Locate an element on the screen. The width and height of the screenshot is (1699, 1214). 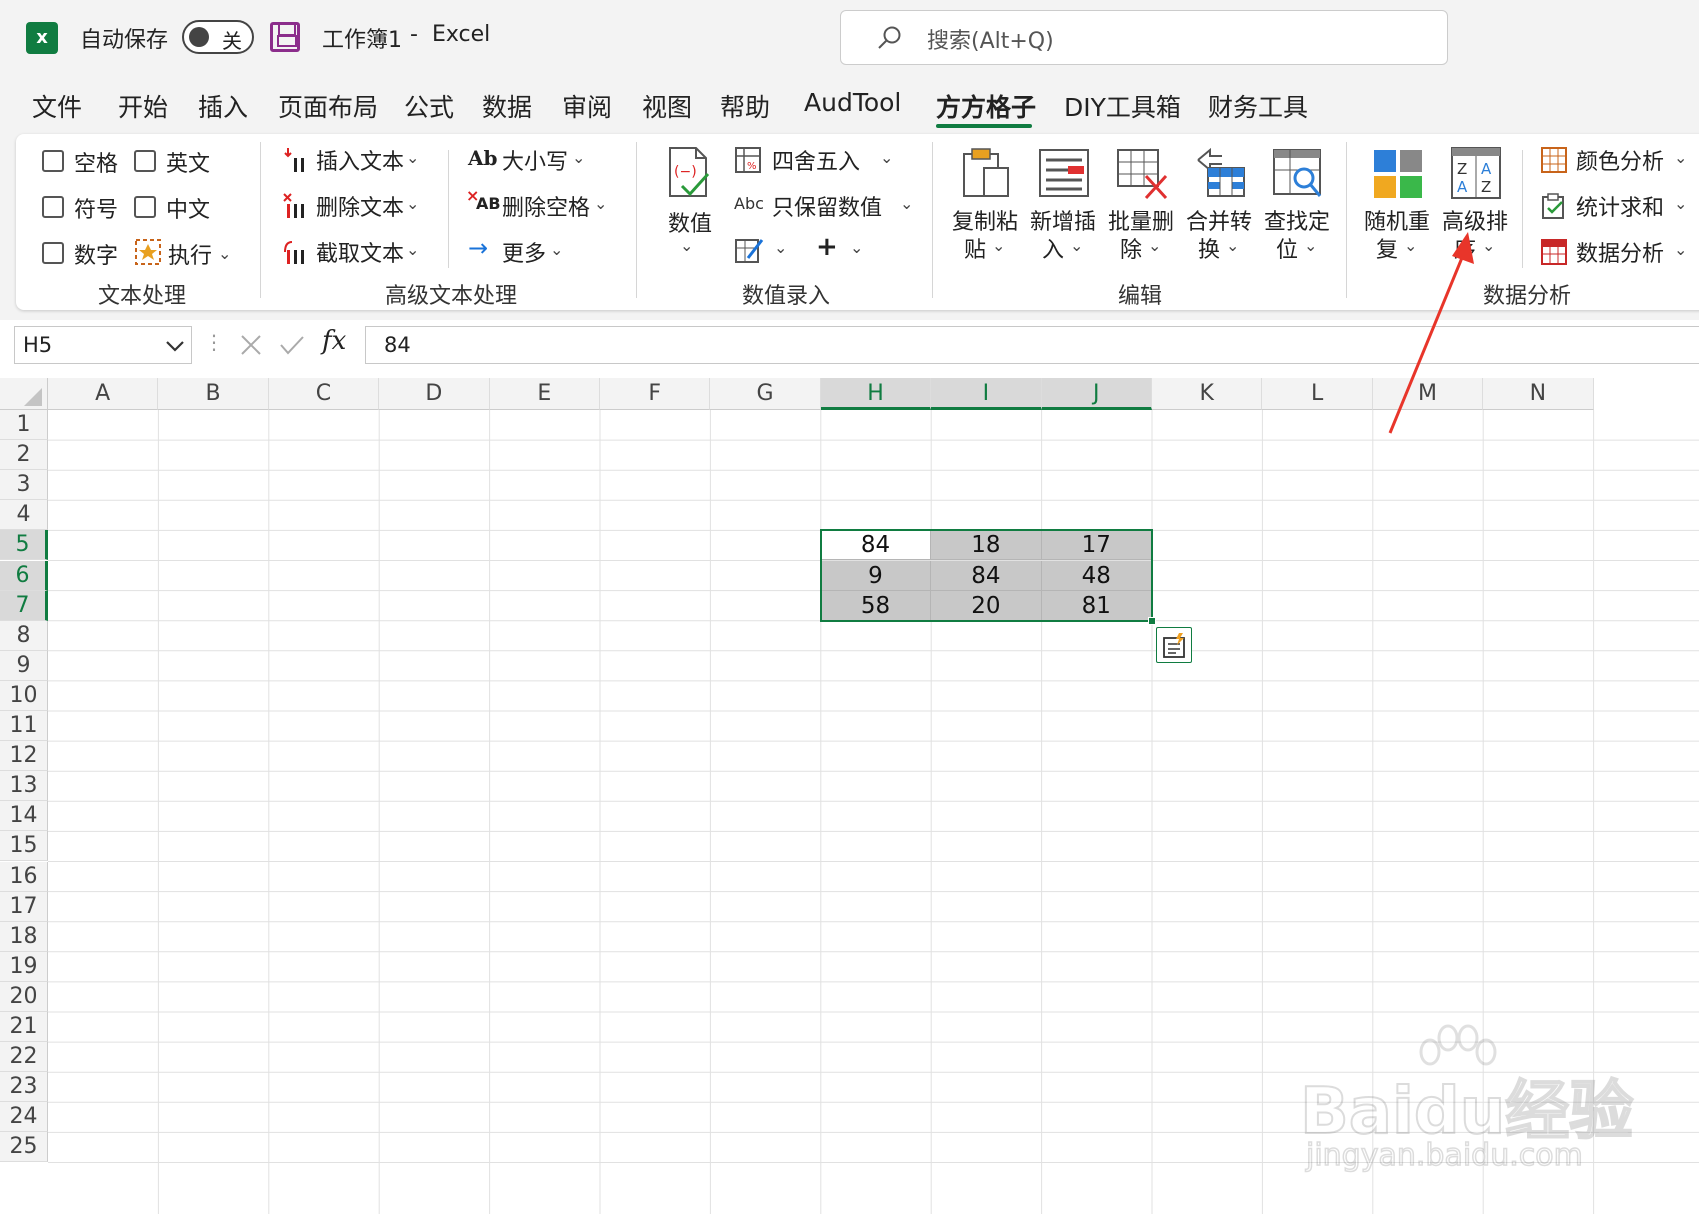
save-icon is located at coordinates (285, 37).